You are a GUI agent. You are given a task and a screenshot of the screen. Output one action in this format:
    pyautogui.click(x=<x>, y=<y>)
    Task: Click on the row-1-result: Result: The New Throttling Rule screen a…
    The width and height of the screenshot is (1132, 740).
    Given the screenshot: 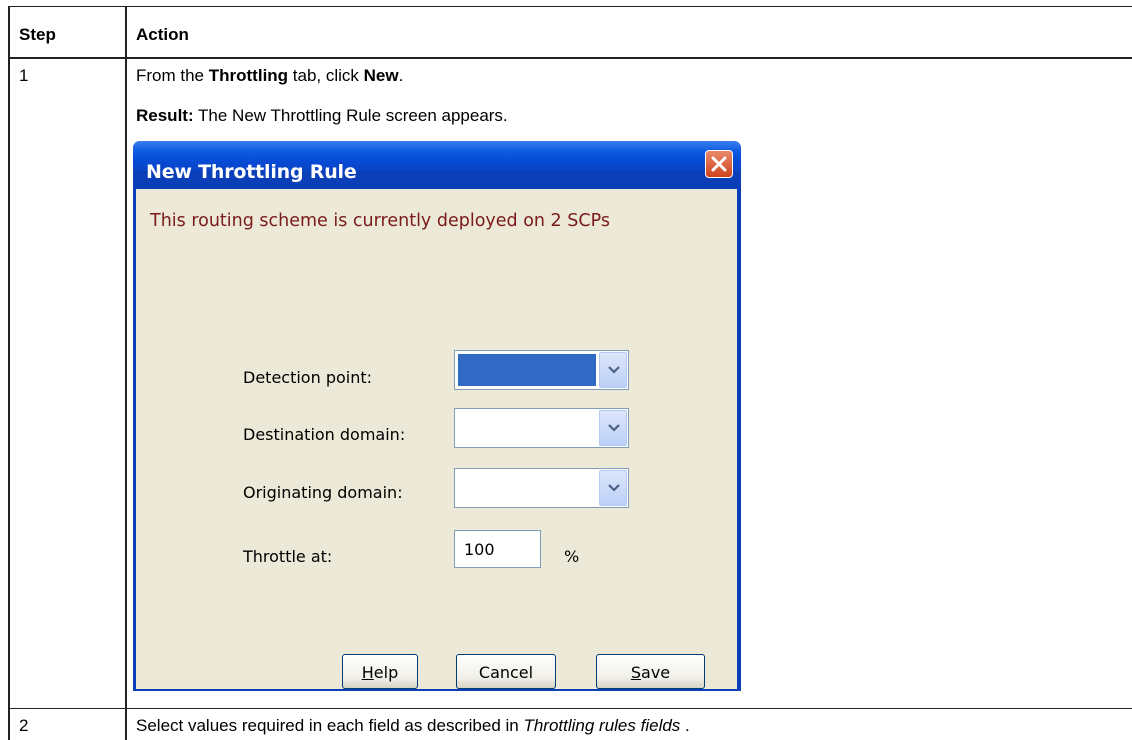 What is the action you would take?
    pyautogui.click(x=322, y=116)
    